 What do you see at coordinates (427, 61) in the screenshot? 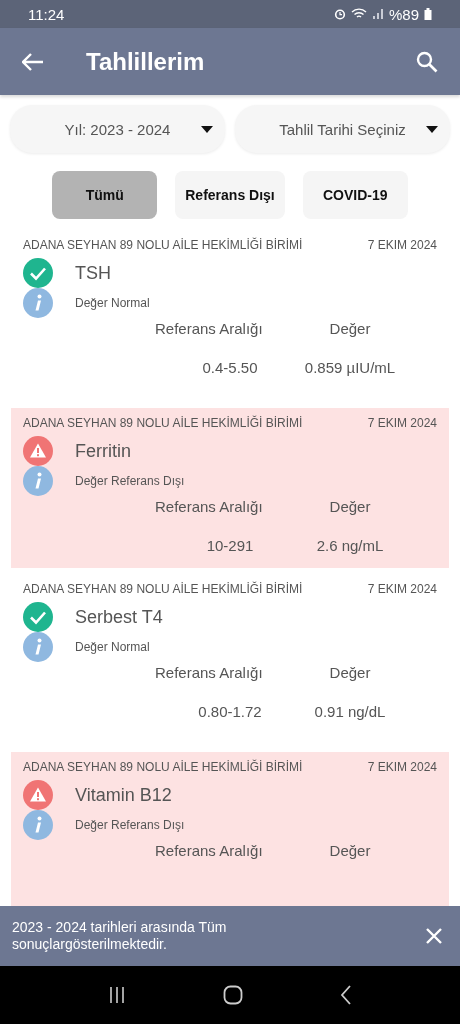
I see `search-icon` at bounding box center [427, 61].